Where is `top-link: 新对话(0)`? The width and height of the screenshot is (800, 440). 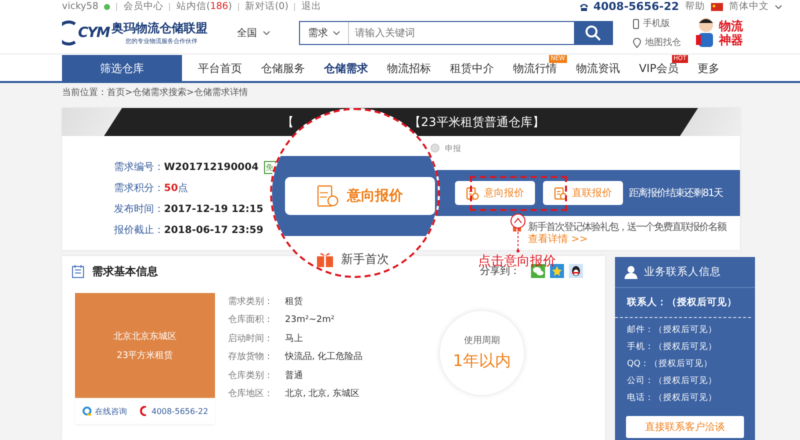
top-link: 新对话(0) is located at coordinates (266, 6).